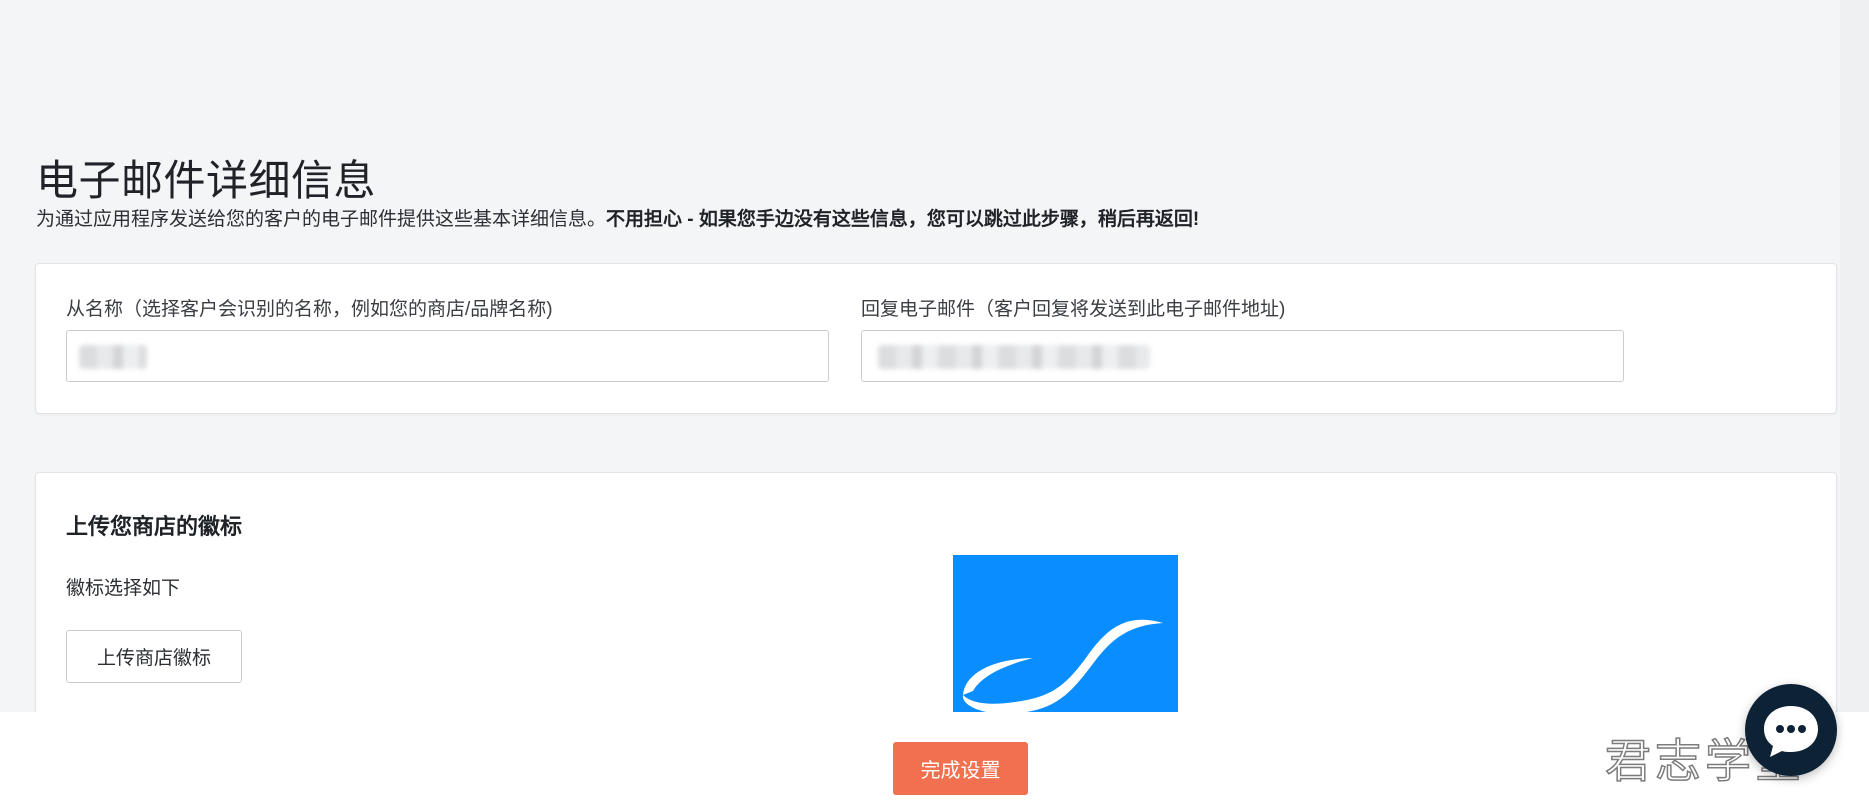 This screenshot has height=808, width=1869. I want to click on store-logo-swoosh-icon, so click(1062, 665).